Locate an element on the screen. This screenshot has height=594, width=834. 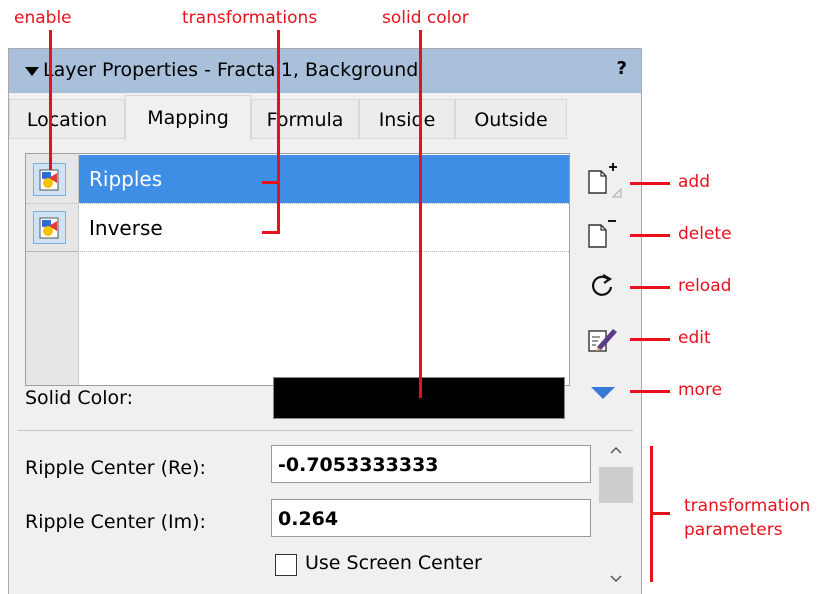
tab-mapping: Mapping is located at coordinates (188, 118).